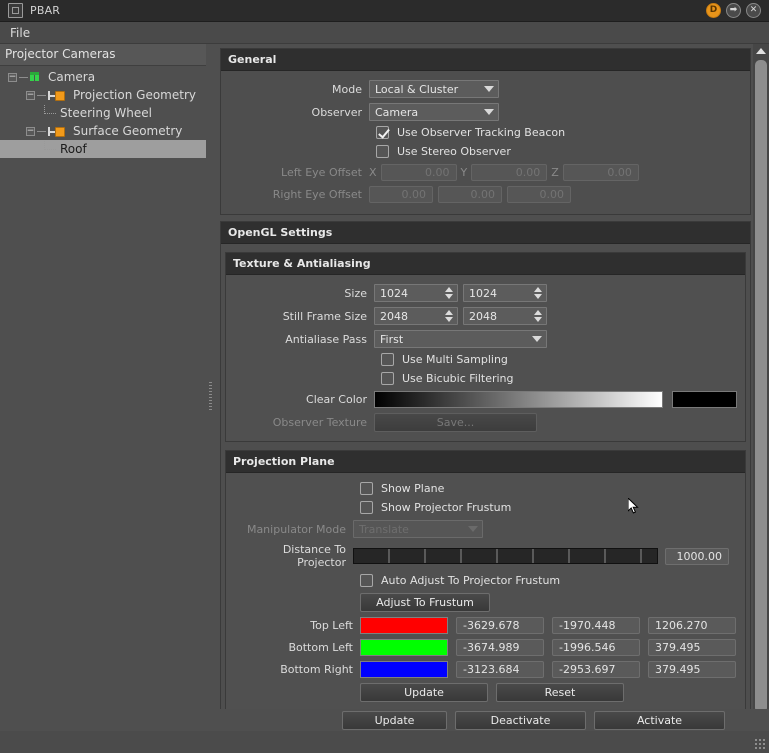  I want to click on plane-actions-row: Update Reset, so click(485, 692).